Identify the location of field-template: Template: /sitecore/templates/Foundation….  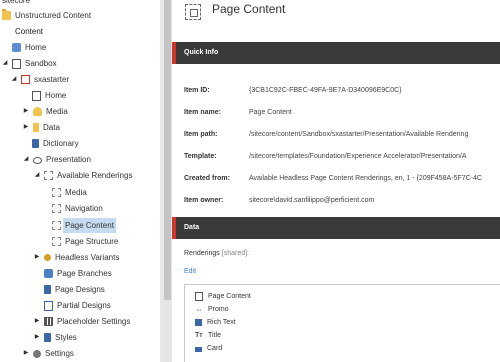
(325, 156).